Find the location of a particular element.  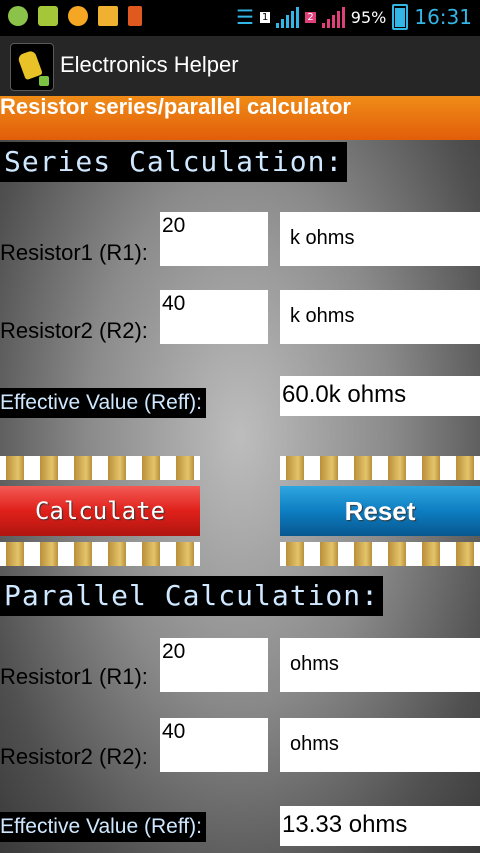

app-logo-icon is located at coordinates (32, 67).